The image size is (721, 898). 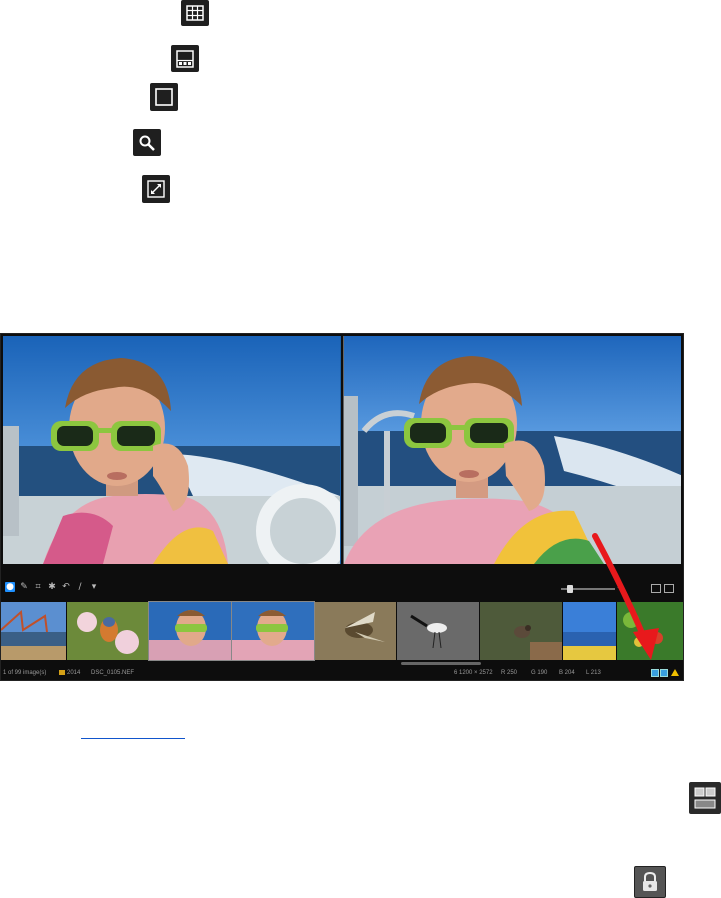 What do you see at coordinates (705, 798) in the screenshot?
I see `compare-view-icon` at bounding box center [705, 798].